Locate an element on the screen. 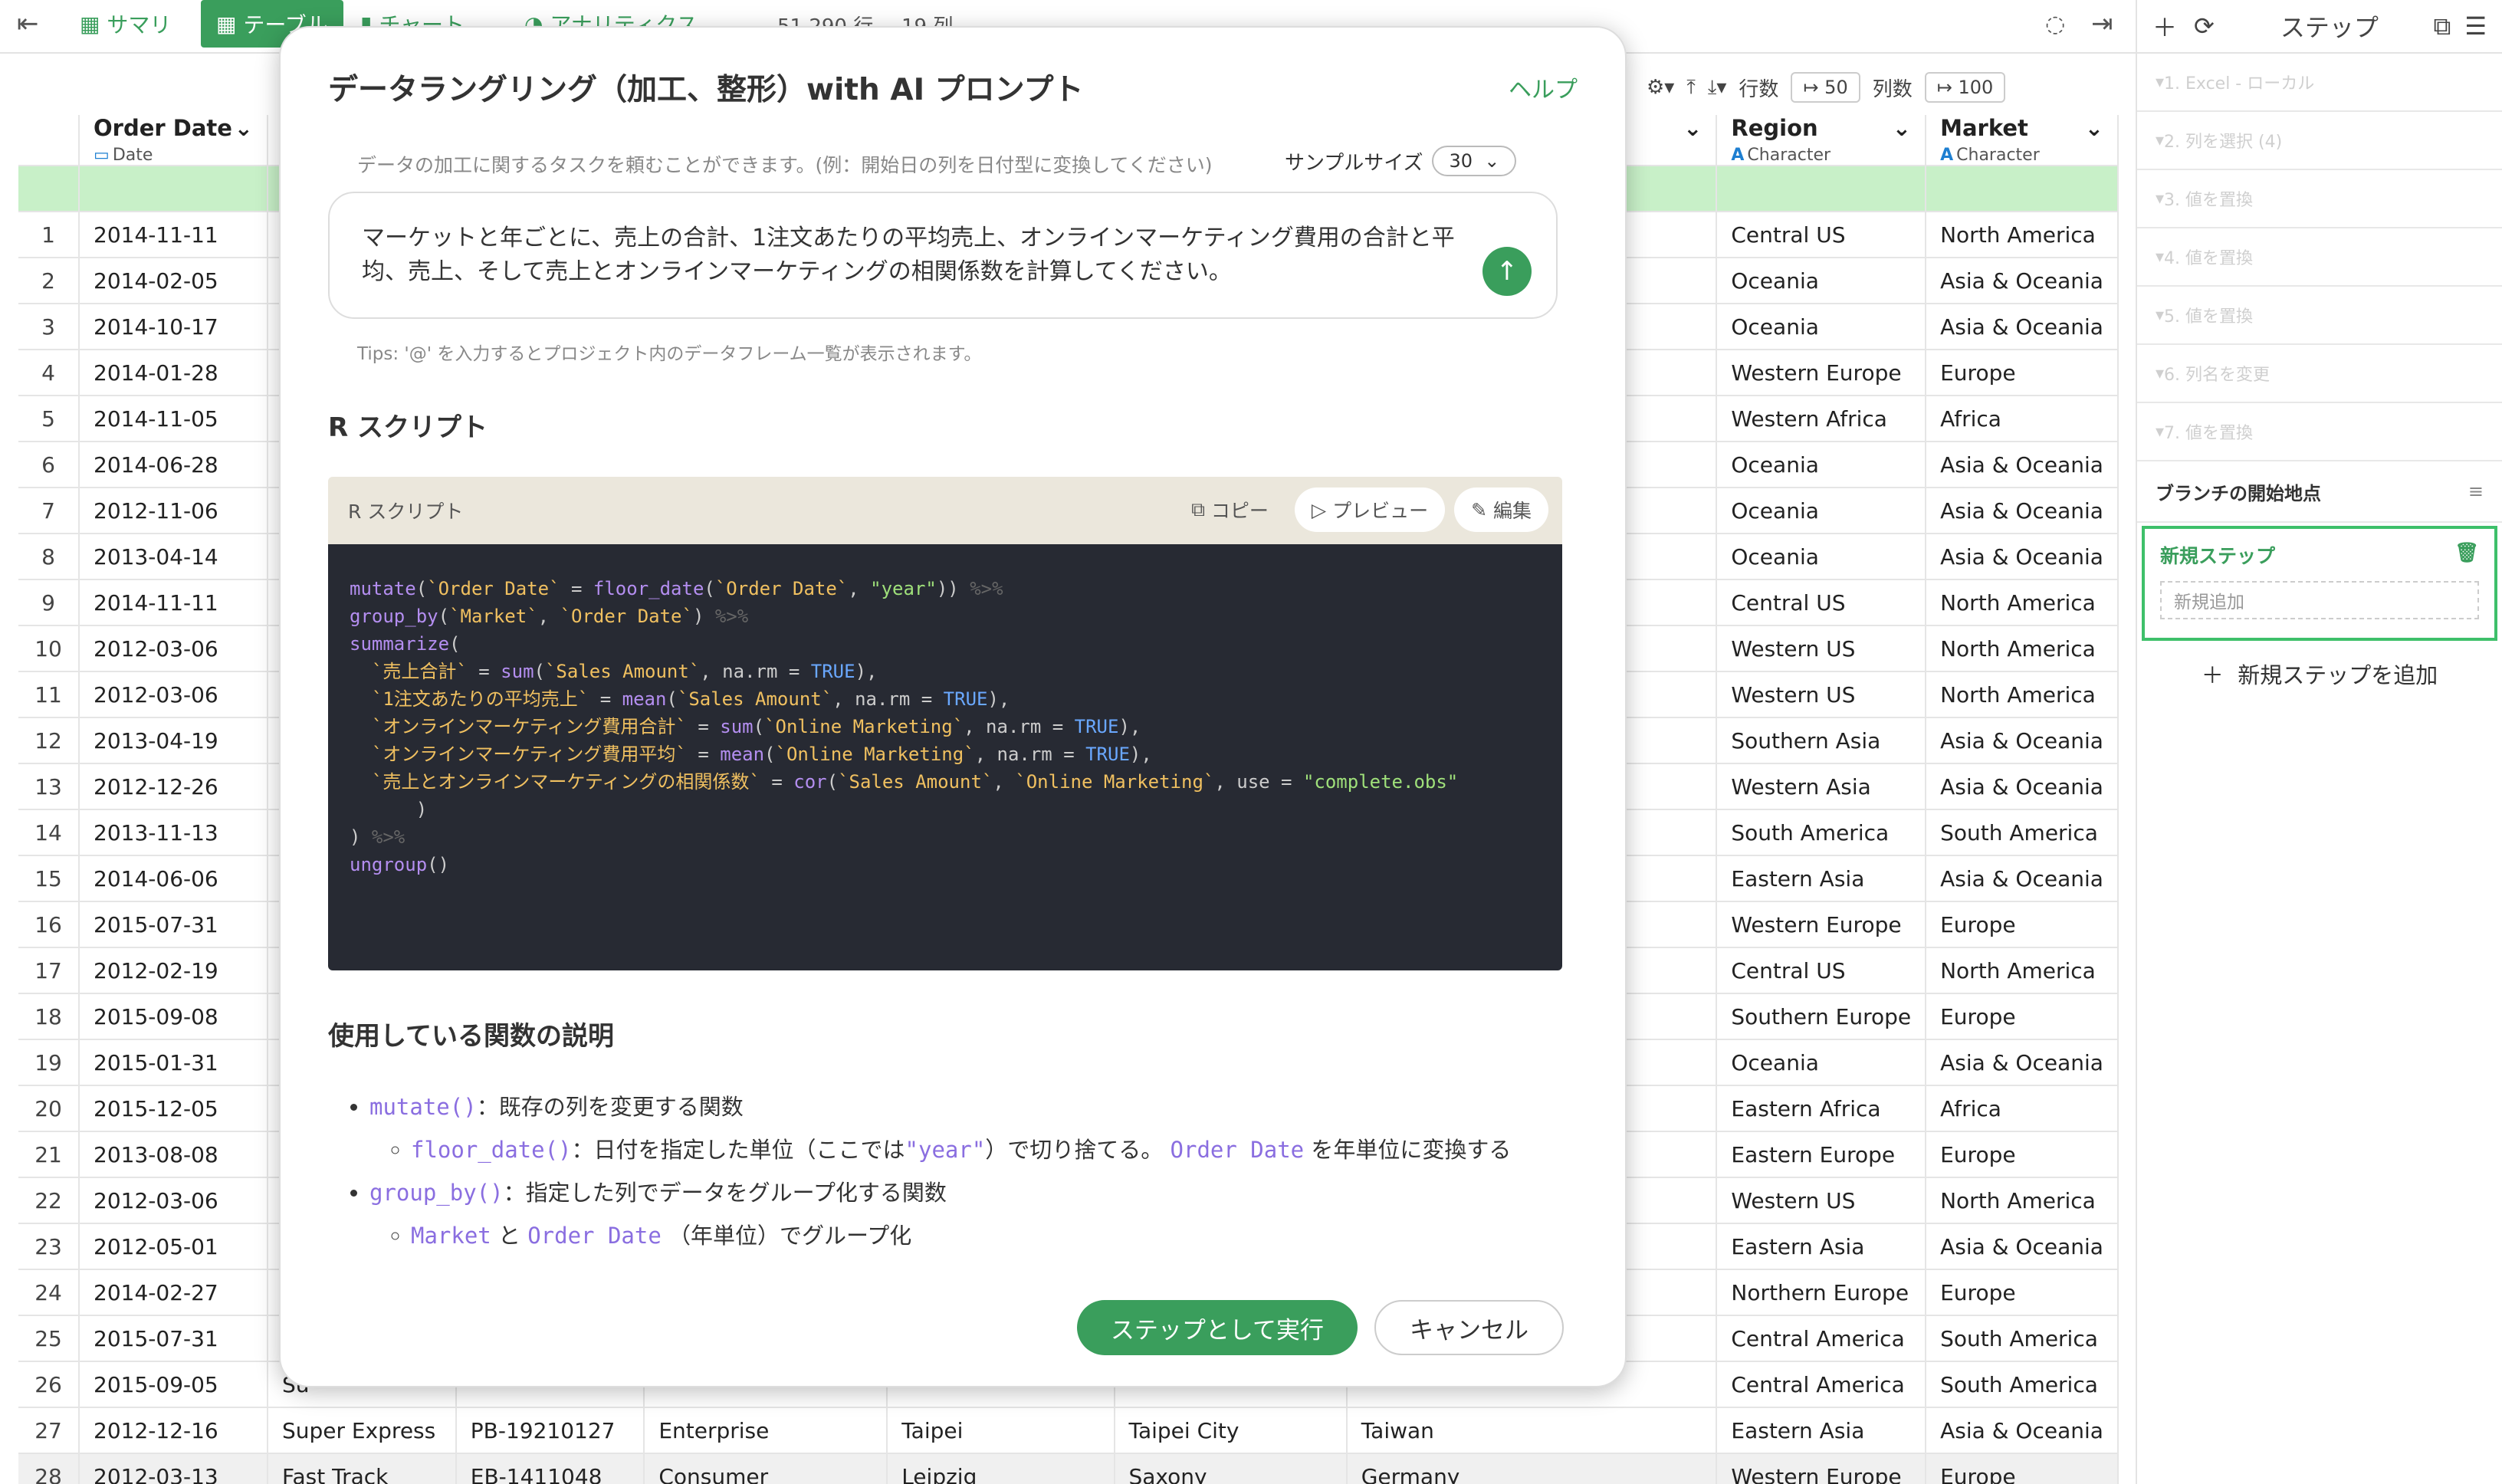  table-cell: Fast Track is located at coordinates (362, 1468).